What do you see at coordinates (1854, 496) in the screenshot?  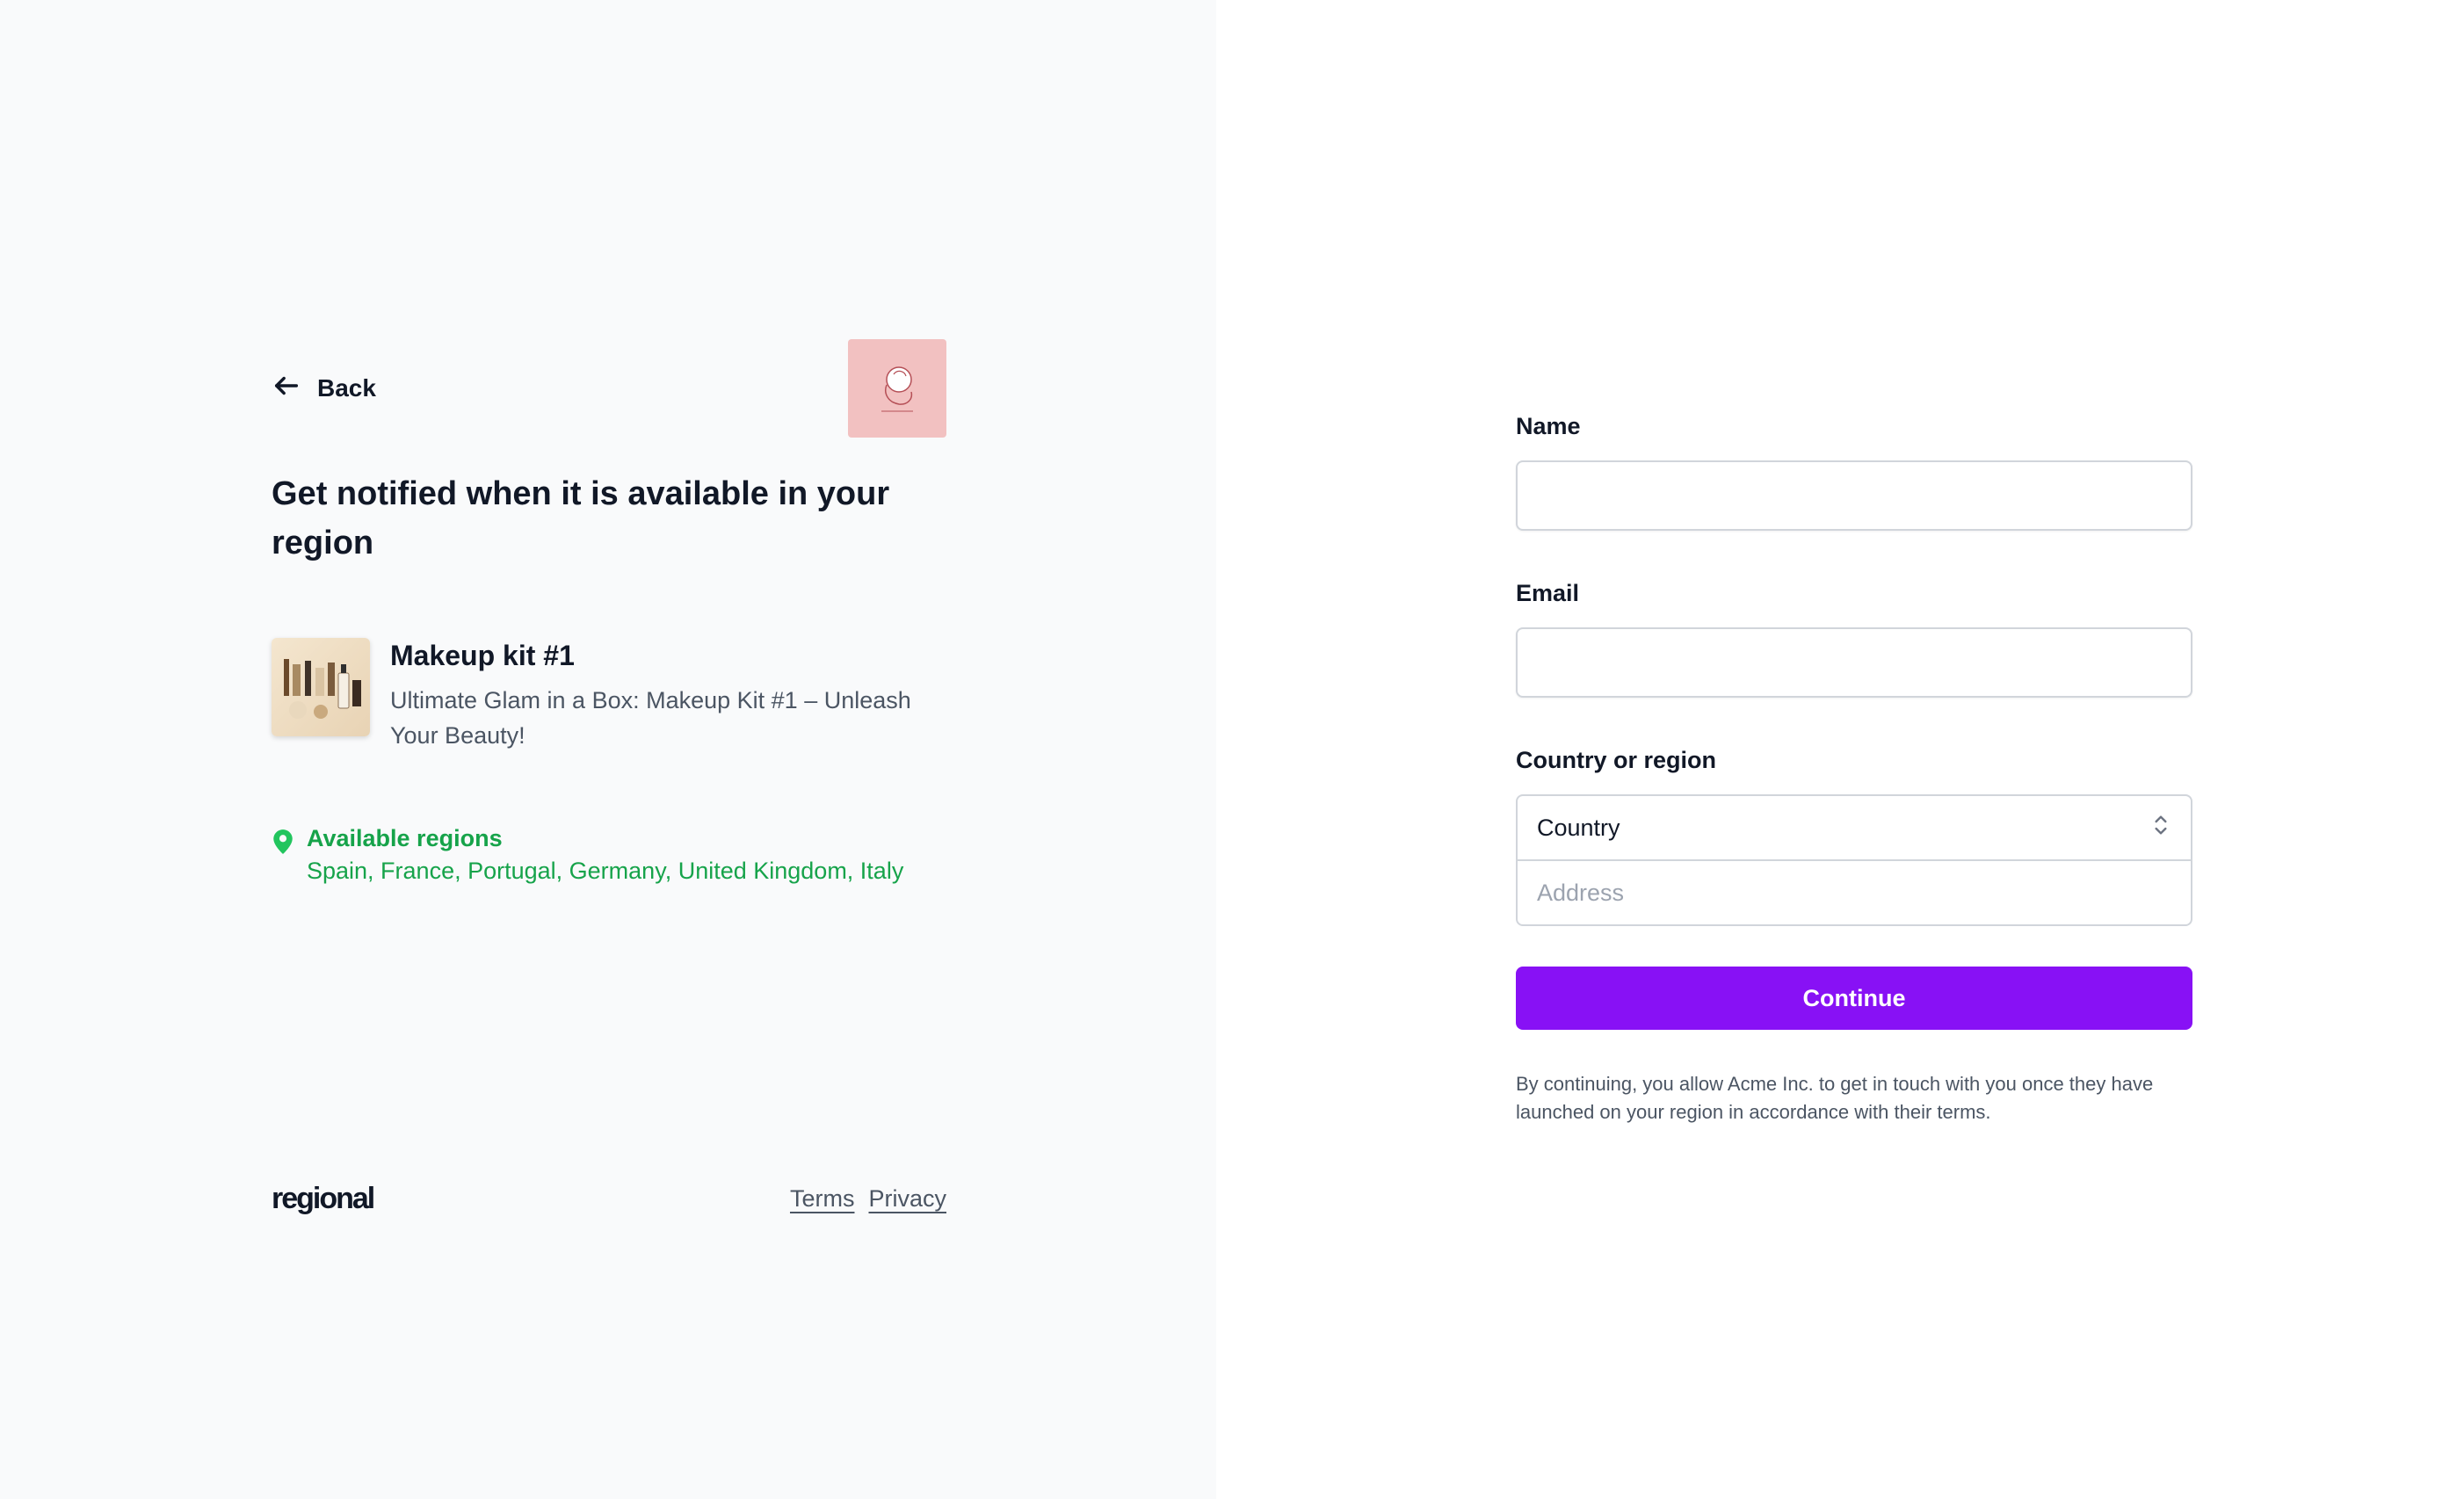 I see `name-input` at bounding box center [1854, 496].